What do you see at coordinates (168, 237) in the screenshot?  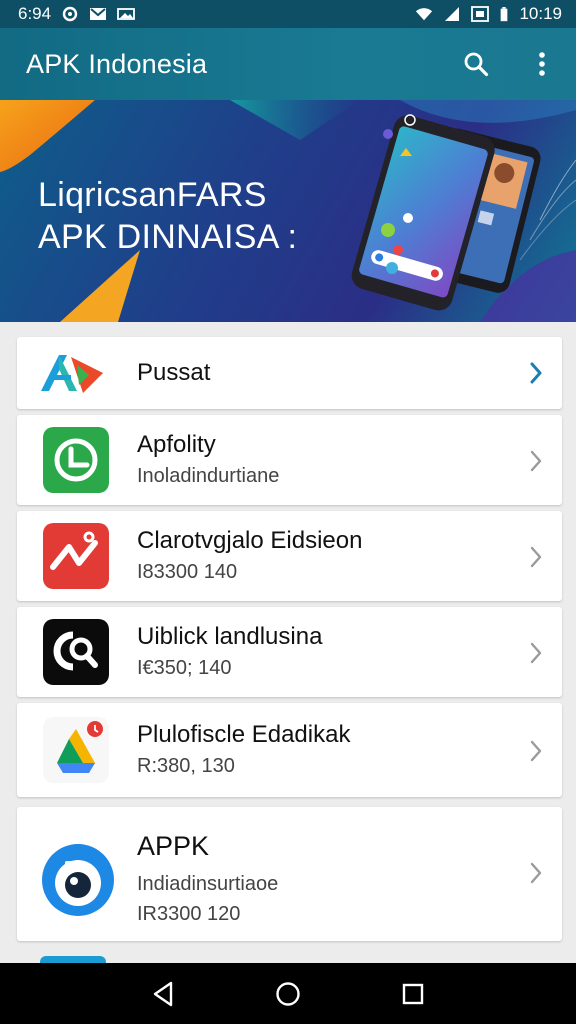 I see `banner-line-2: APK DINNAISA :` at bounding box center [168, 237].